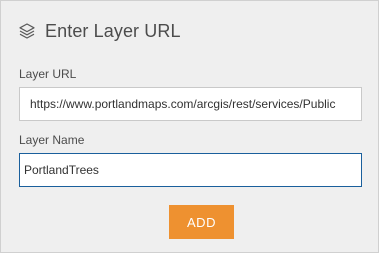 This screenshot has height=253, width=379. What do you see at coordinates (190, 104) in the screenshot?
I see `layer-url-input` at bounding box center [190, 104].